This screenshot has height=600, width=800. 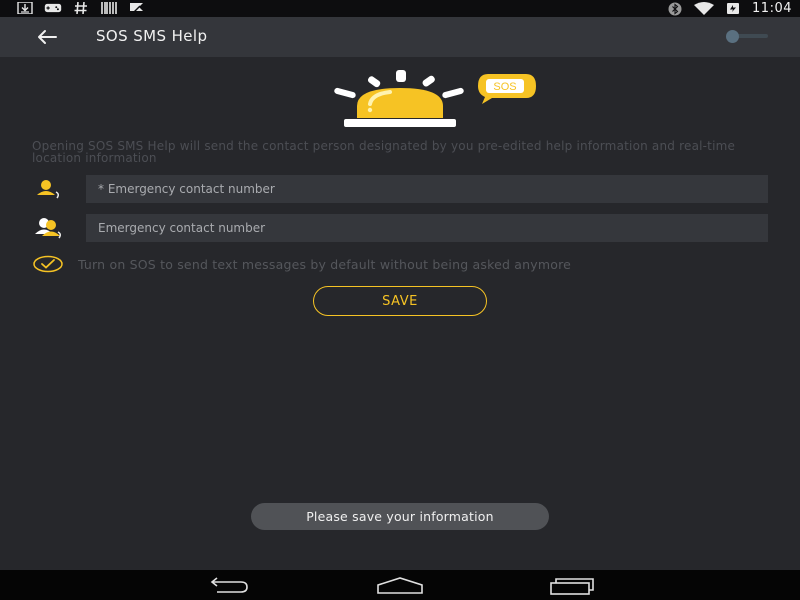 I want to click on nav-back-button, so click(x=228, y=585).